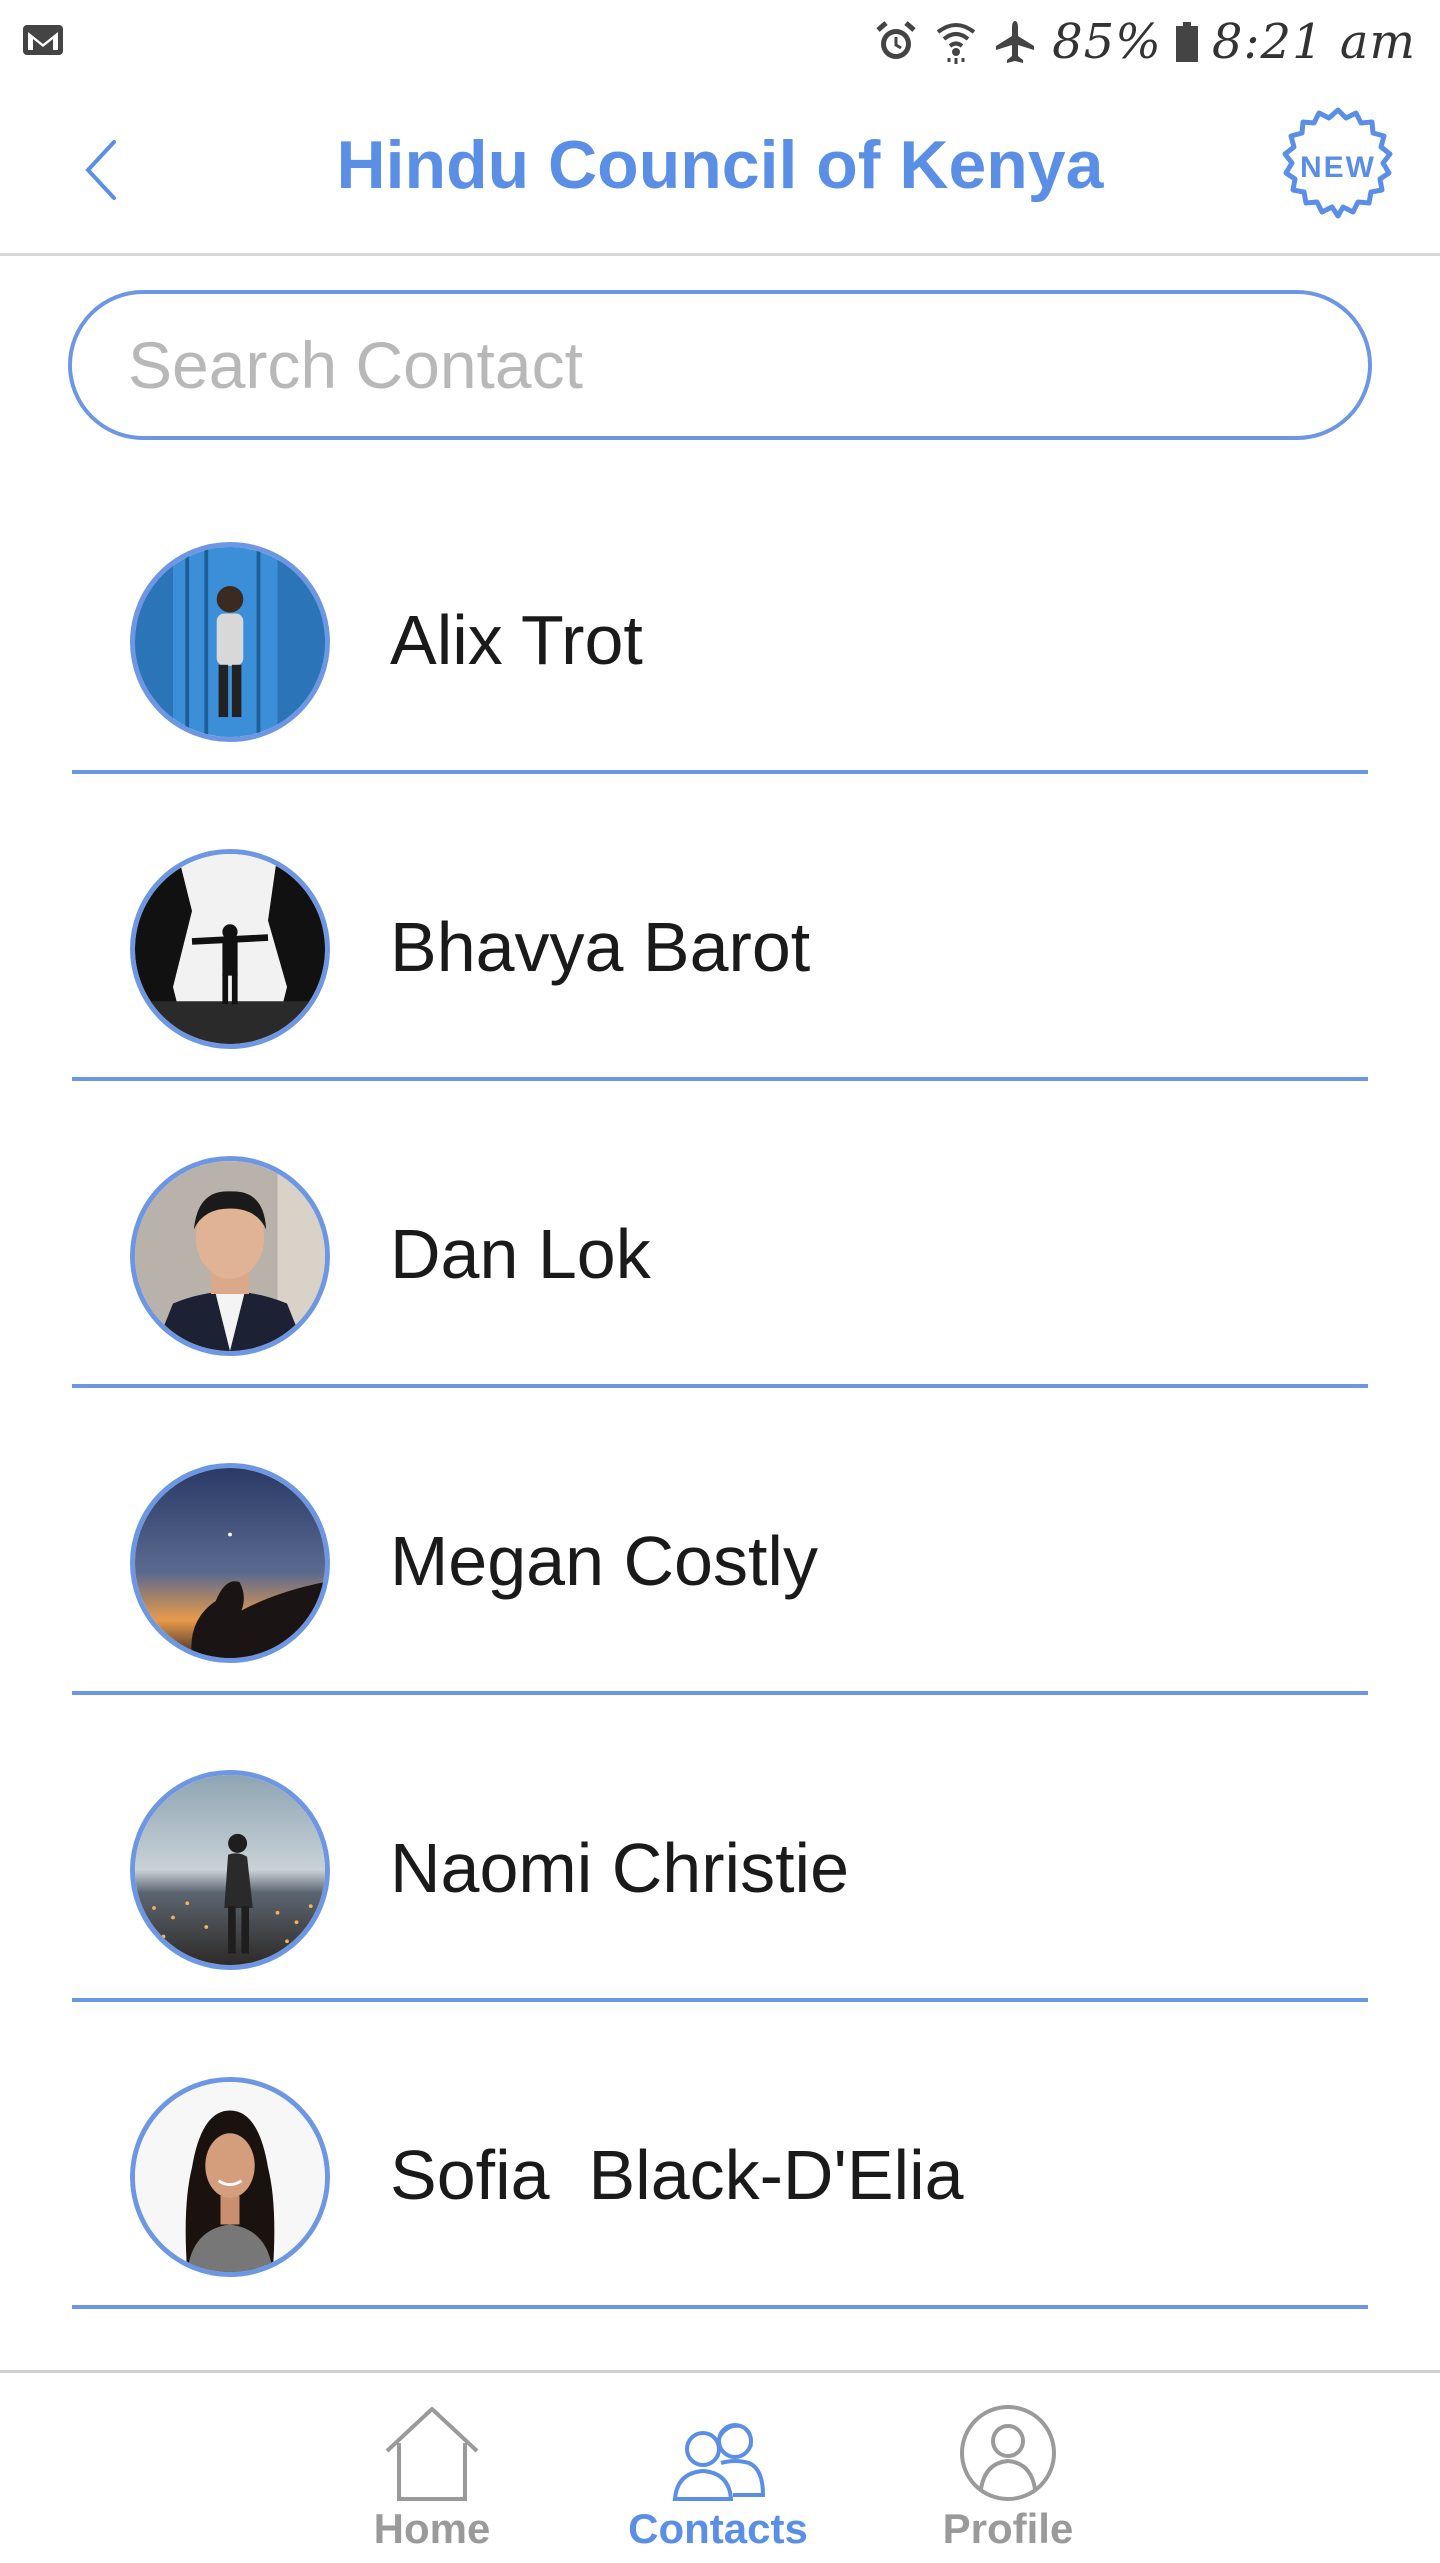 The height and width of the screenshot is (2563, 1440). Describe the element at coordinates (720, 42) in the screenshot. I see `status-bar: 85% 8:21 am` at that location.